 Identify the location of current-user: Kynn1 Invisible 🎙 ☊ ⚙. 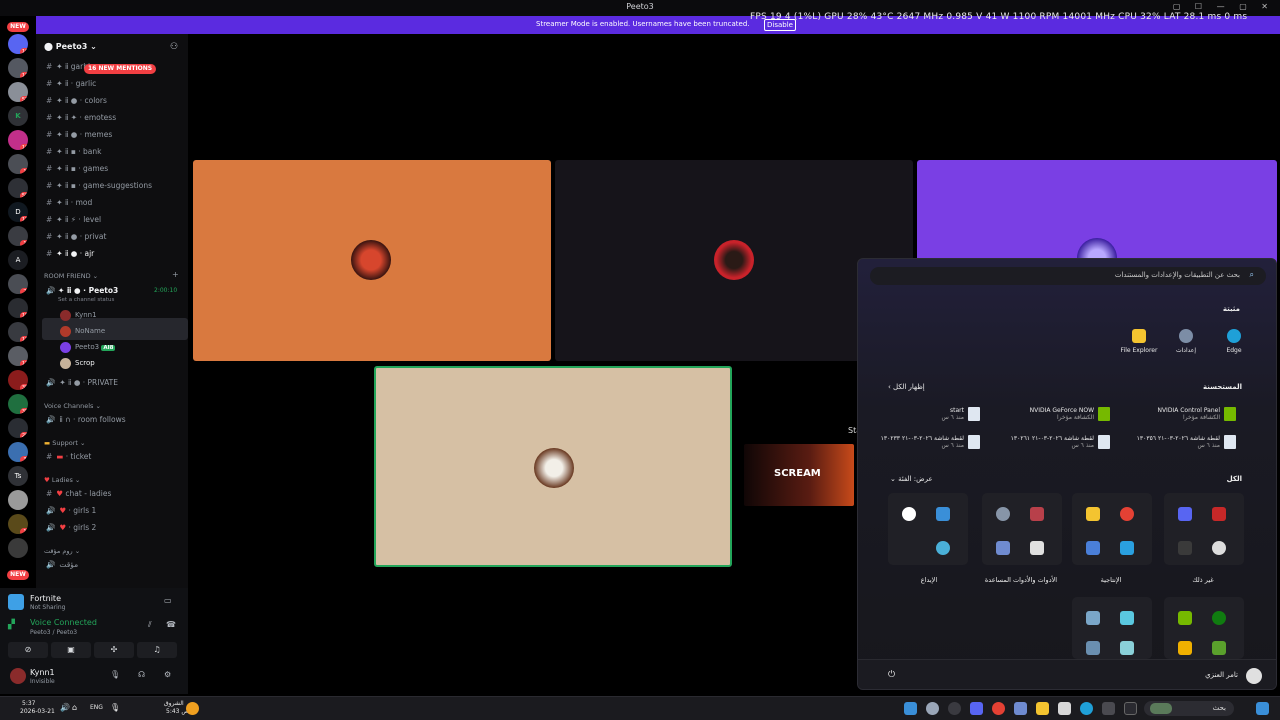
(94, 677).